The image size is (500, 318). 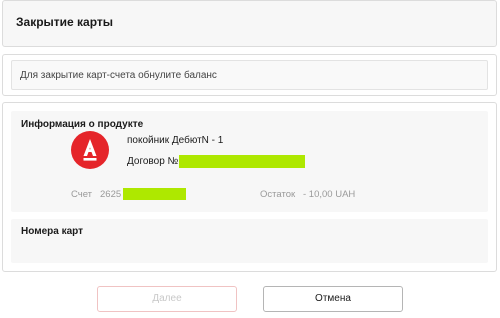 I want to click on contract-number-redaction, so click(x=242, y=161).